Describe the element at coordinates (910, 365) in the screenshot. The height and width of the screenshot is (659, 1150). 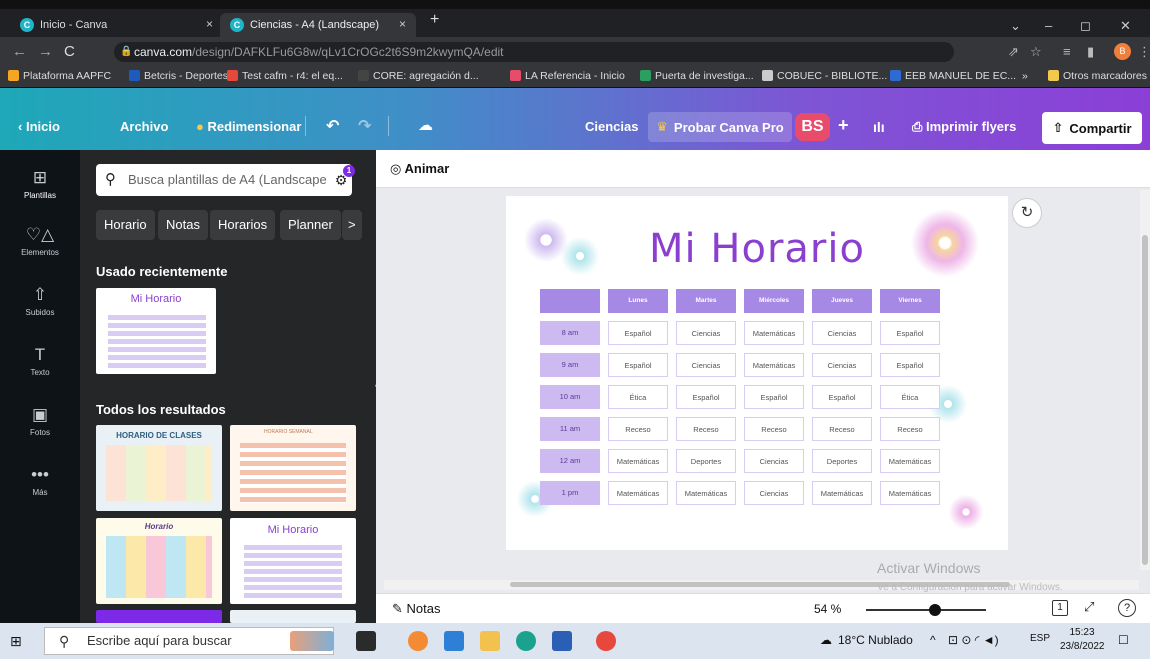
I see `subject-cell: Español` at that location.